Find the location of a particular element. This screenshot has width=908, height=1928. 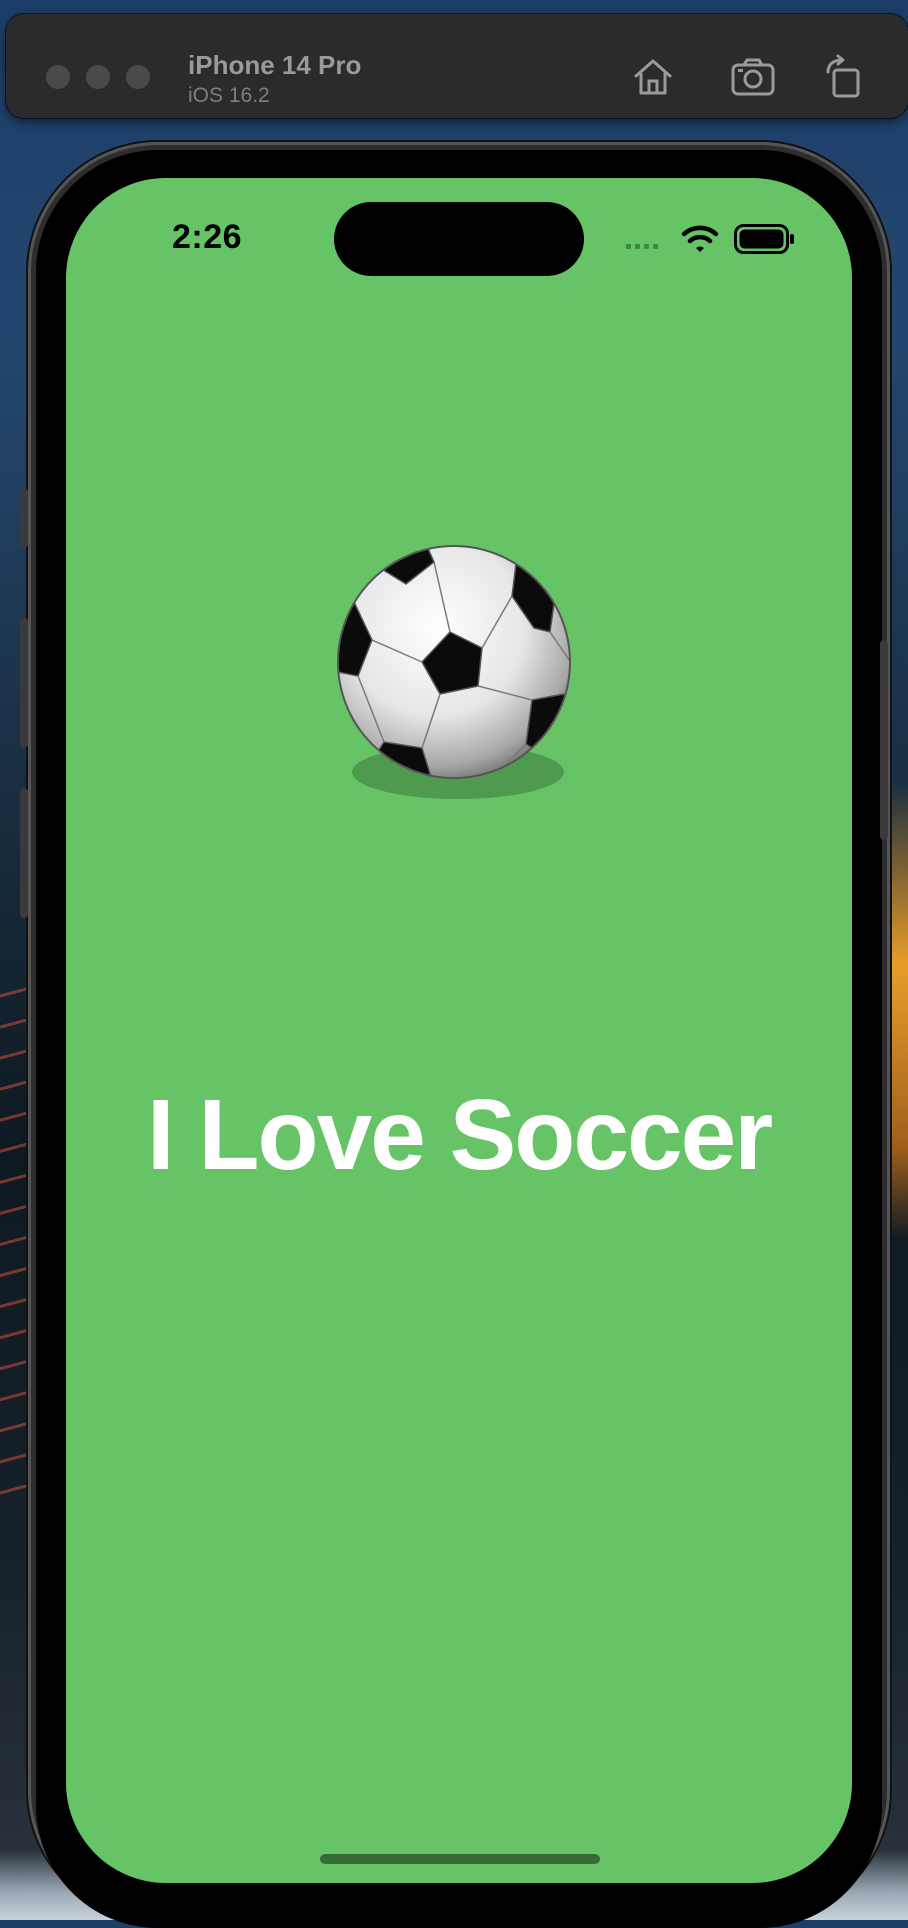

wifi-icon is located at coordinates (700, 238).